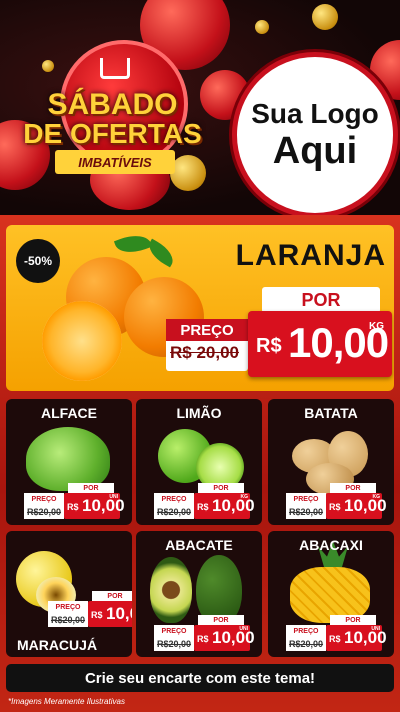 The width and height of the screenshot is (400, 712). Describe the element at coordinates (69, 413) in the screenshot. I see `product-name: ALFACE` at that location.